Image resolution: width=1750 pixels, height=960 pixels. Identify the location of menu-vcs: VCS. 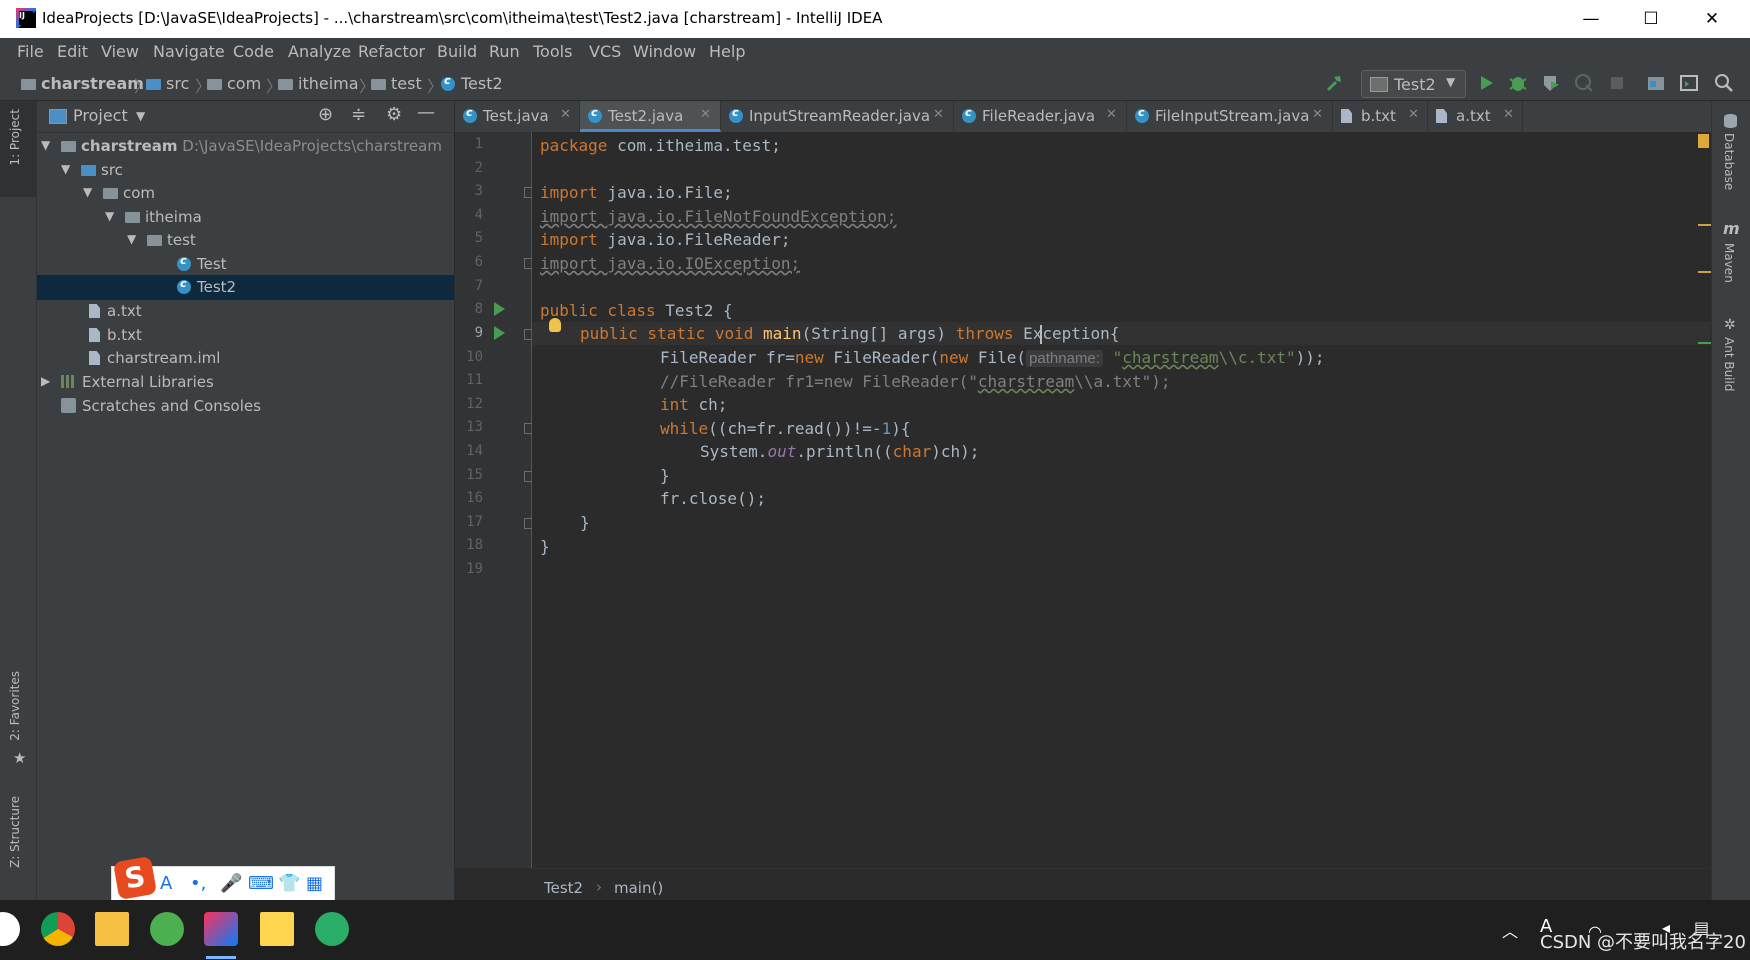
(605, 51).